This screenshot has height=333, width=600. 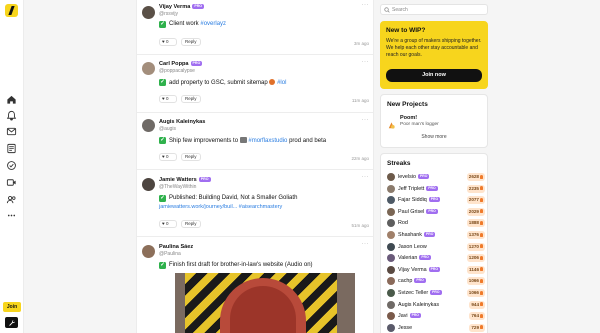 I want to click on post-handle: @Paulina, so click(x=170, y=254).